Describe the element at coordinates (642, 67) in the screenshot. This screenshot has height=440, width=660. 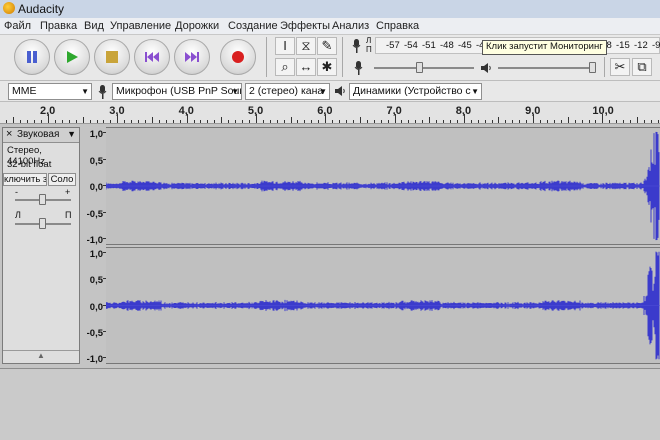
I see `copy-icon: ⧉` at that location.